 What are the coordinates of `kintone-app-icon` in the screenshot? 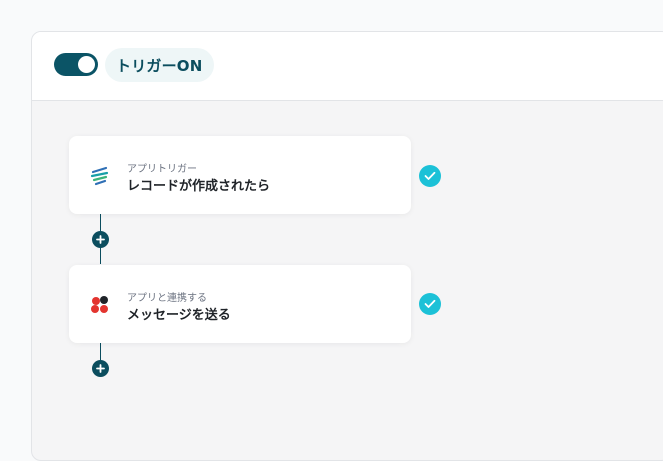 It's located at (99, 176).